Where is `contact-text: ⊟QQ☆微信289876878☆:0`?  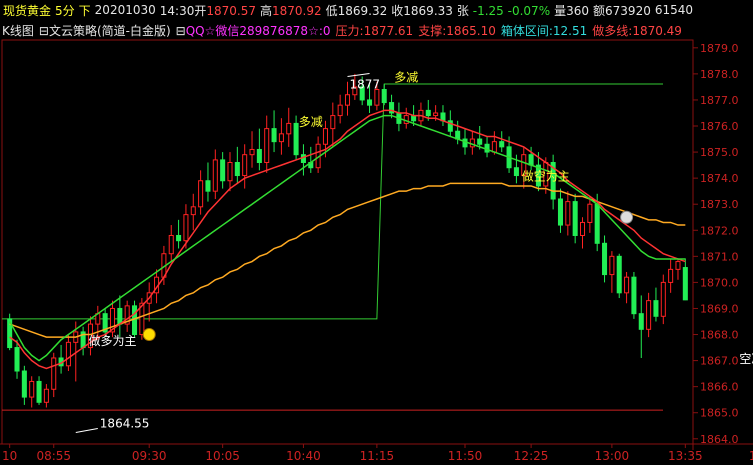 contact-text: ⊟QQ☆微信289876878☆:0 is located at coordinates (253, 30).